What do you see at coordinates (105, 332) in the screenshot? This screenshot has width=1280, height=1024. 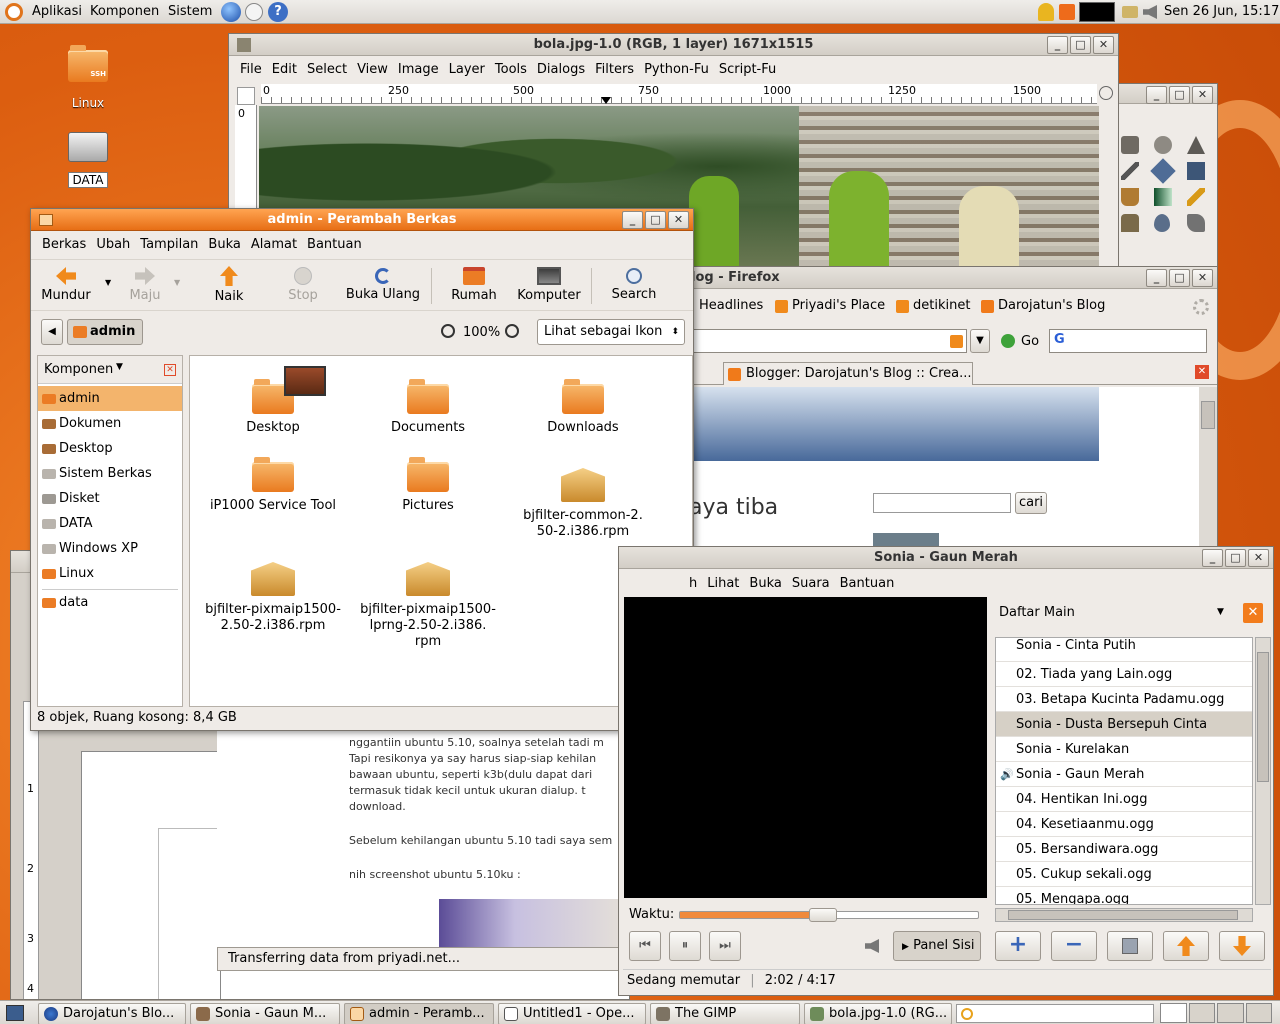 I see `location-crumb-admin: admin` at bounding box center [105, 332].